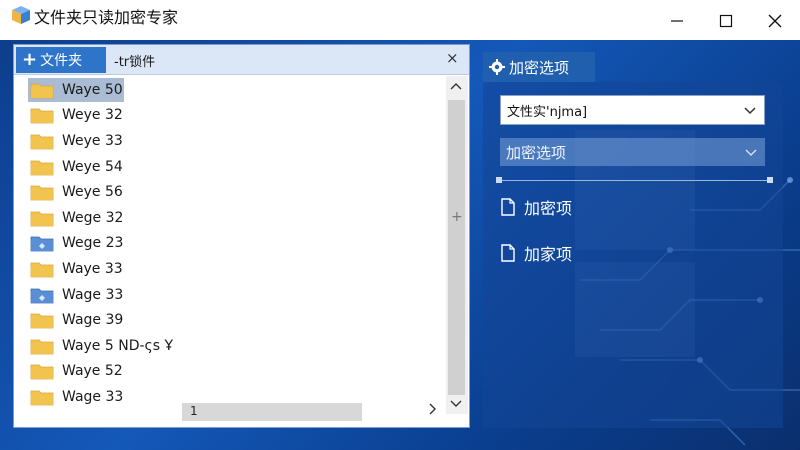 Image resolution: width=800 pixels, height=450 pixels. Describe the element at coordinates (92, 192) in the screenshot. I see `folder-name: Weye 56` at that location.